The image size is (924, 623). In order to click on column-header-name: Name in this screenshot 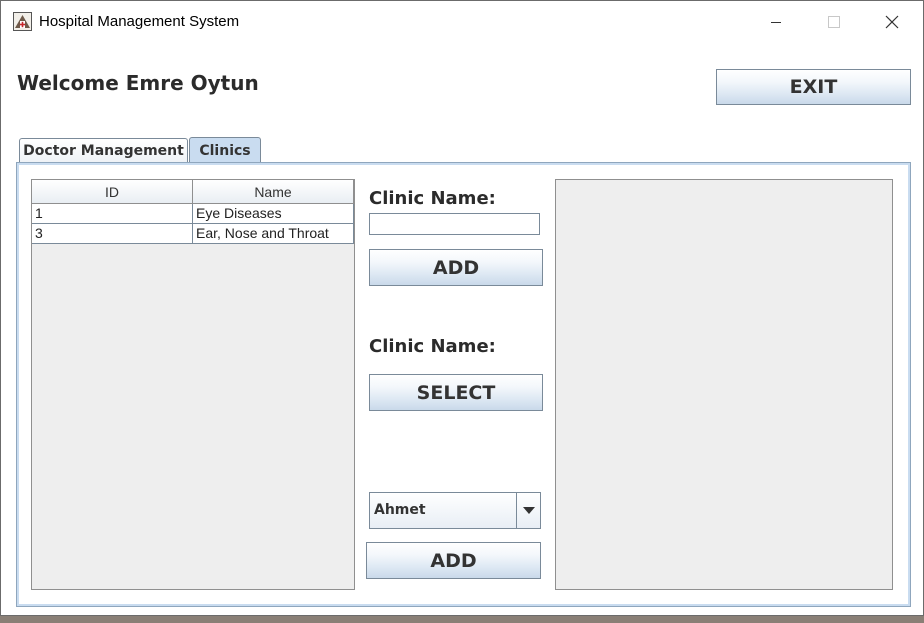, I will do `click(273, 192)`.